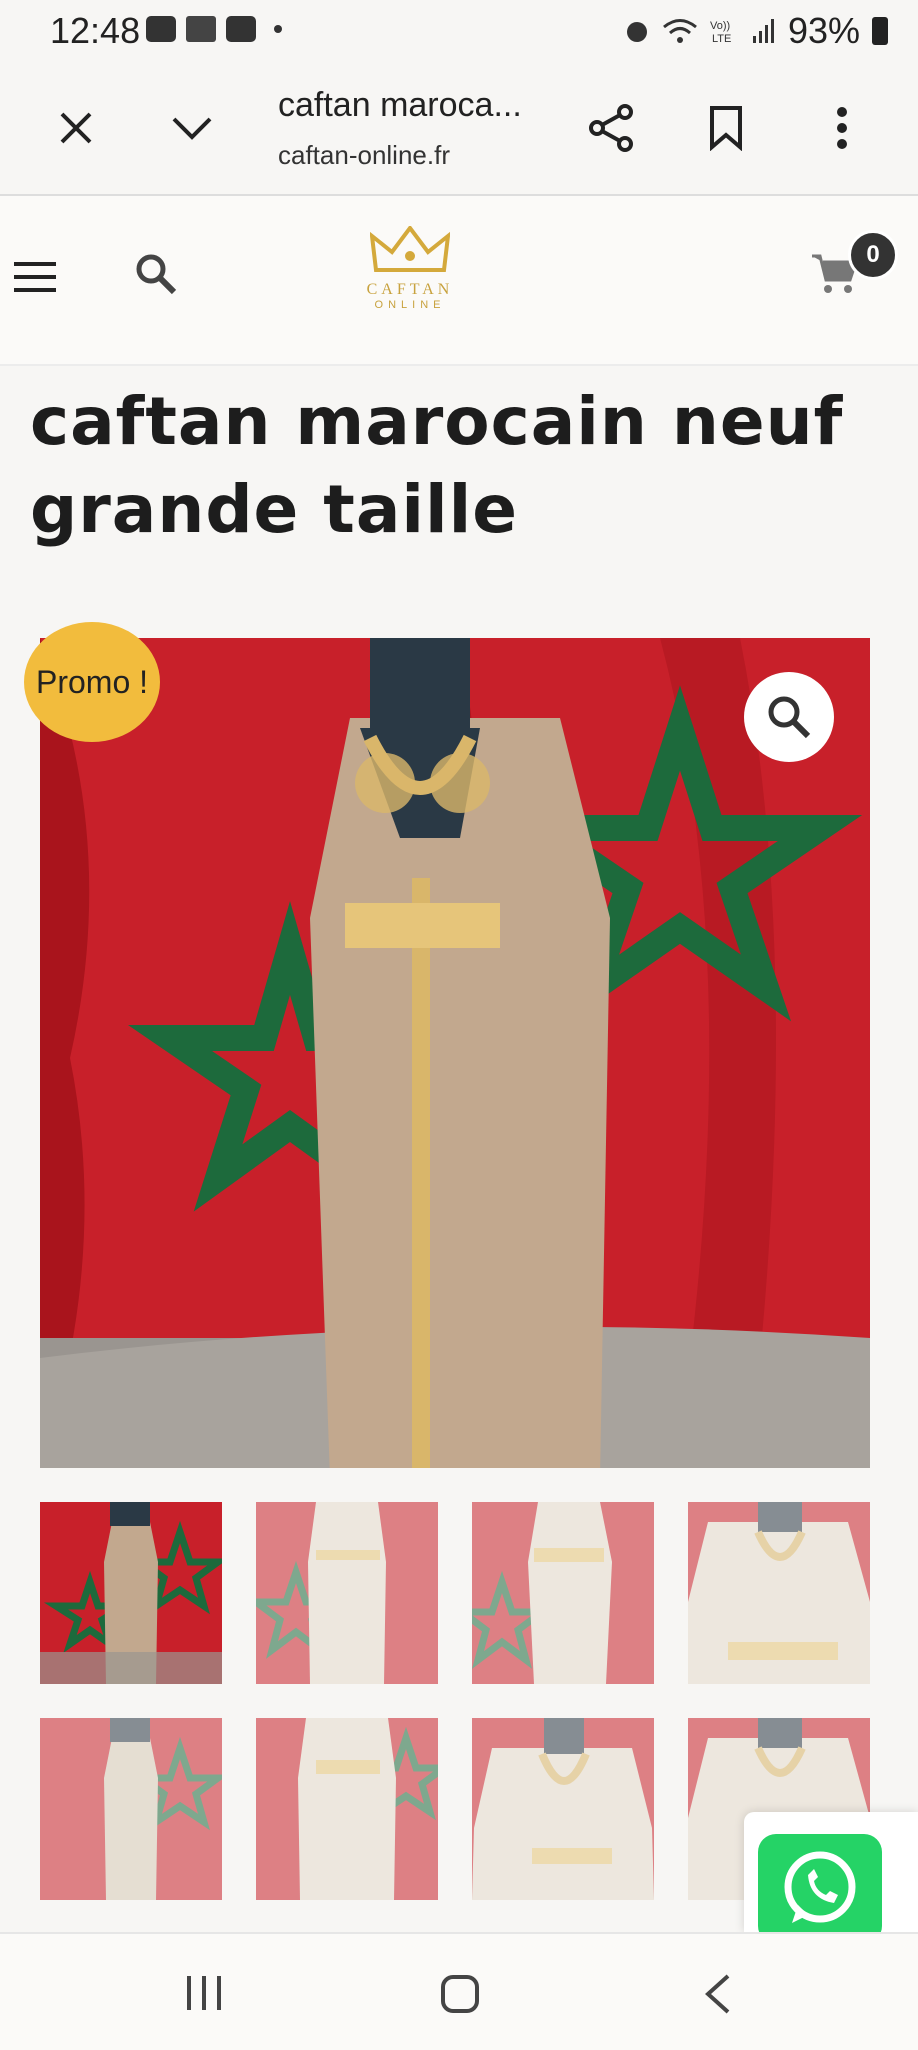 The height and width of the screenshot is (2050, 918). What do you see at coordinates (161, 29) in the screenshot?
I see `youtube-icon` at bounding box center [161, 29].